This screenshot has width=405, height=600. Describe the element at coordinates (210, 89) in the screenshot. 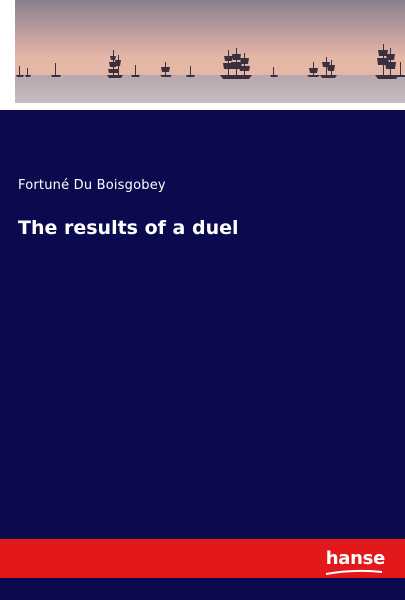

I see `sea` at that location.